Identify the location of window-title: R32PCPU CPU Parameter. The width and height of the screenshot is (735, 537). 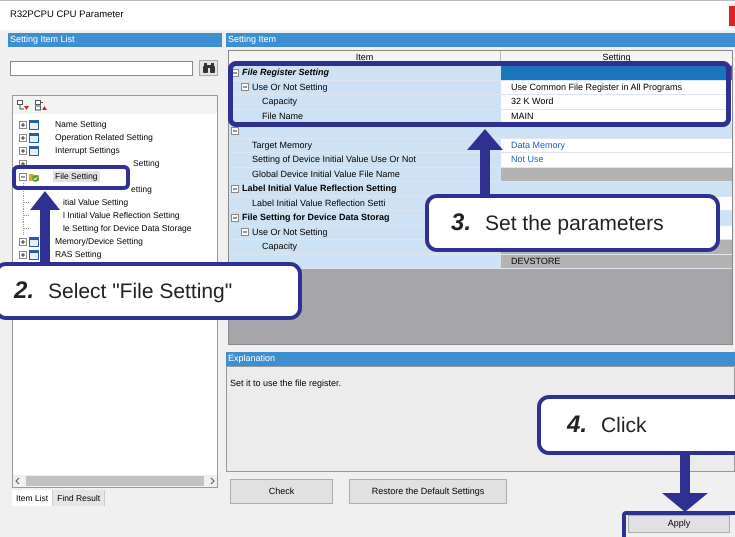
(67, 15).